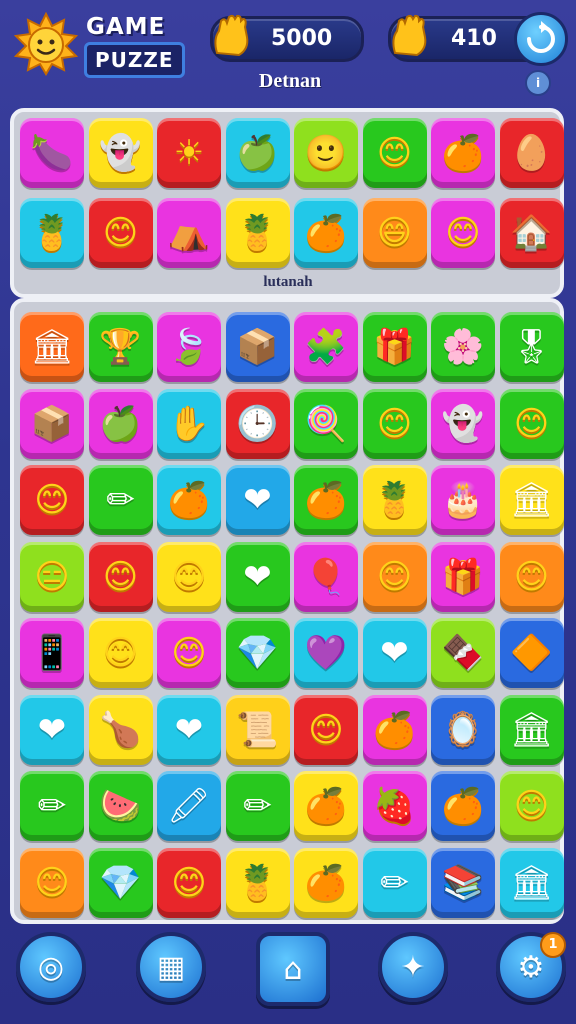 This screenshot has height=1024, width=576. I want to click on tile-crowned-face: 😄, so click(394, 233).